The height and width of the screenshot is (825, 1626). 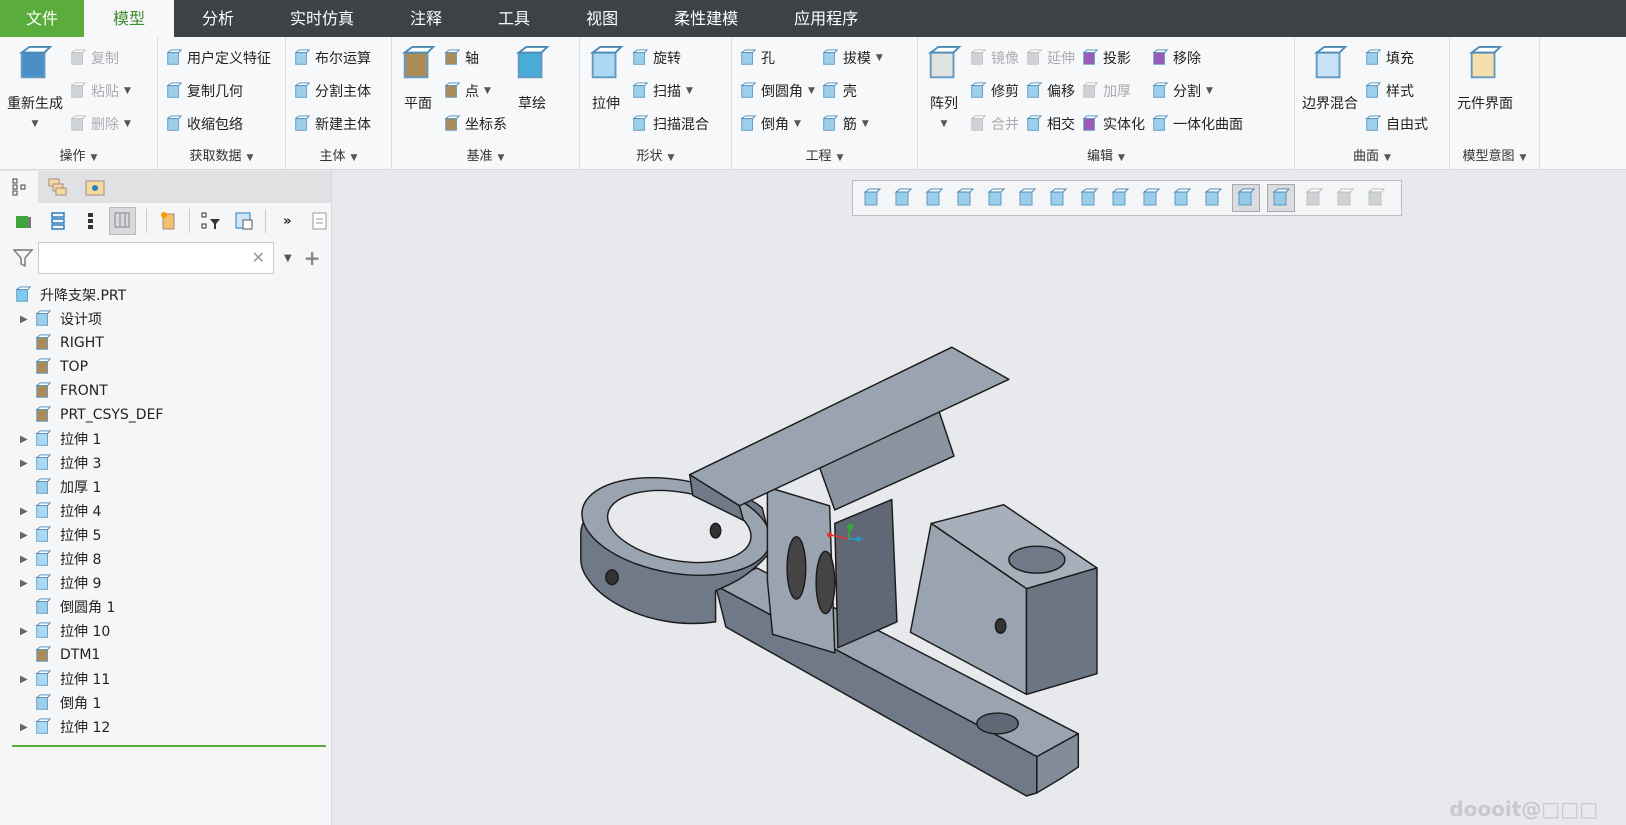 I want to click on tree-item: RIGHT, so click(x=165, y=343).